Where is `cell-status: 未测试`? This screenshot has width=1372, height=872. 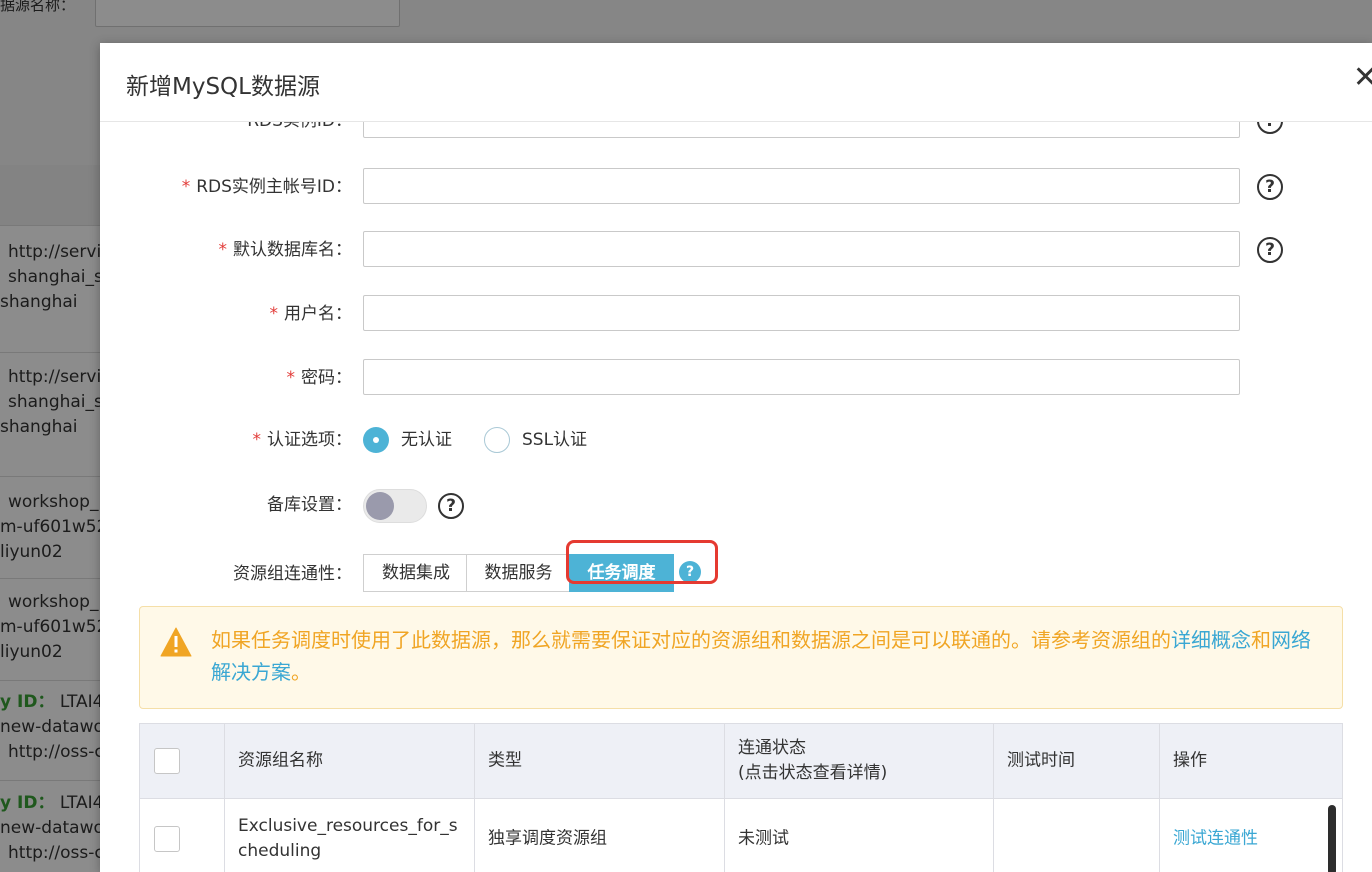
cell-status: 未测试 is located at coordinates (859, 835).